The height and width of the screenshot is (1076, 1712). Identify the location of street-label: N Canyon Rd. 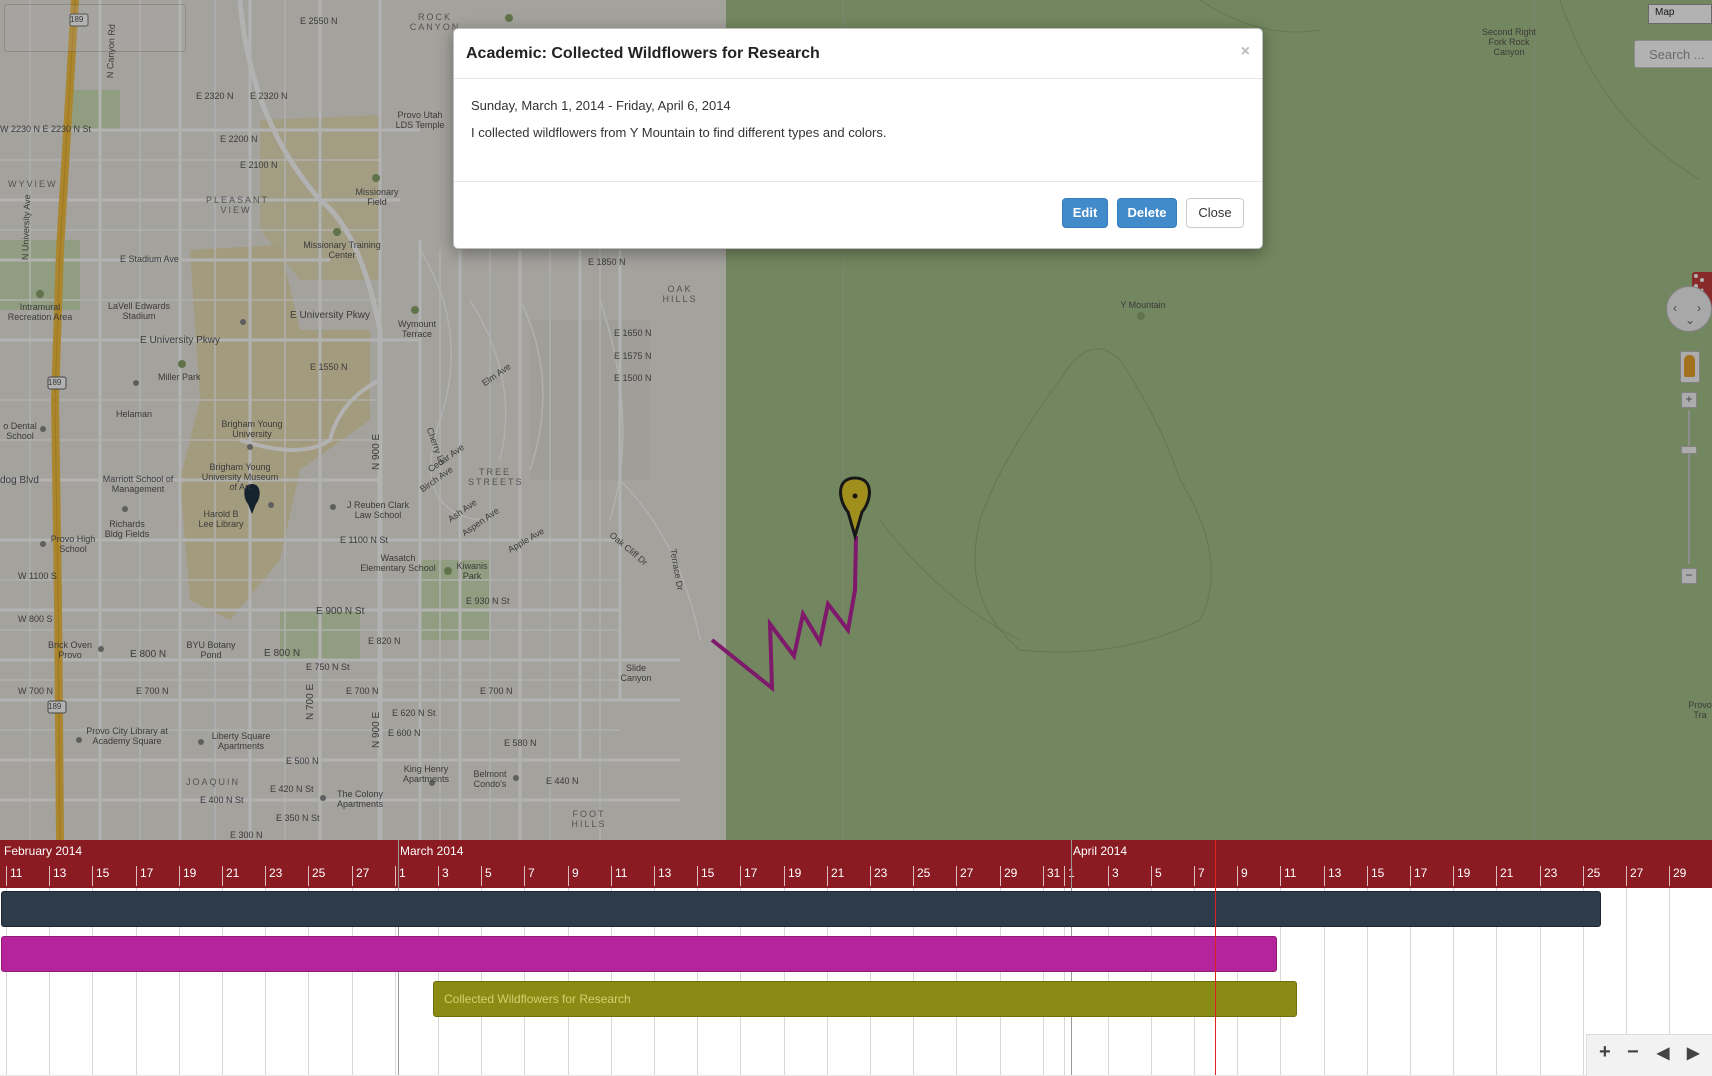
(111, 51).